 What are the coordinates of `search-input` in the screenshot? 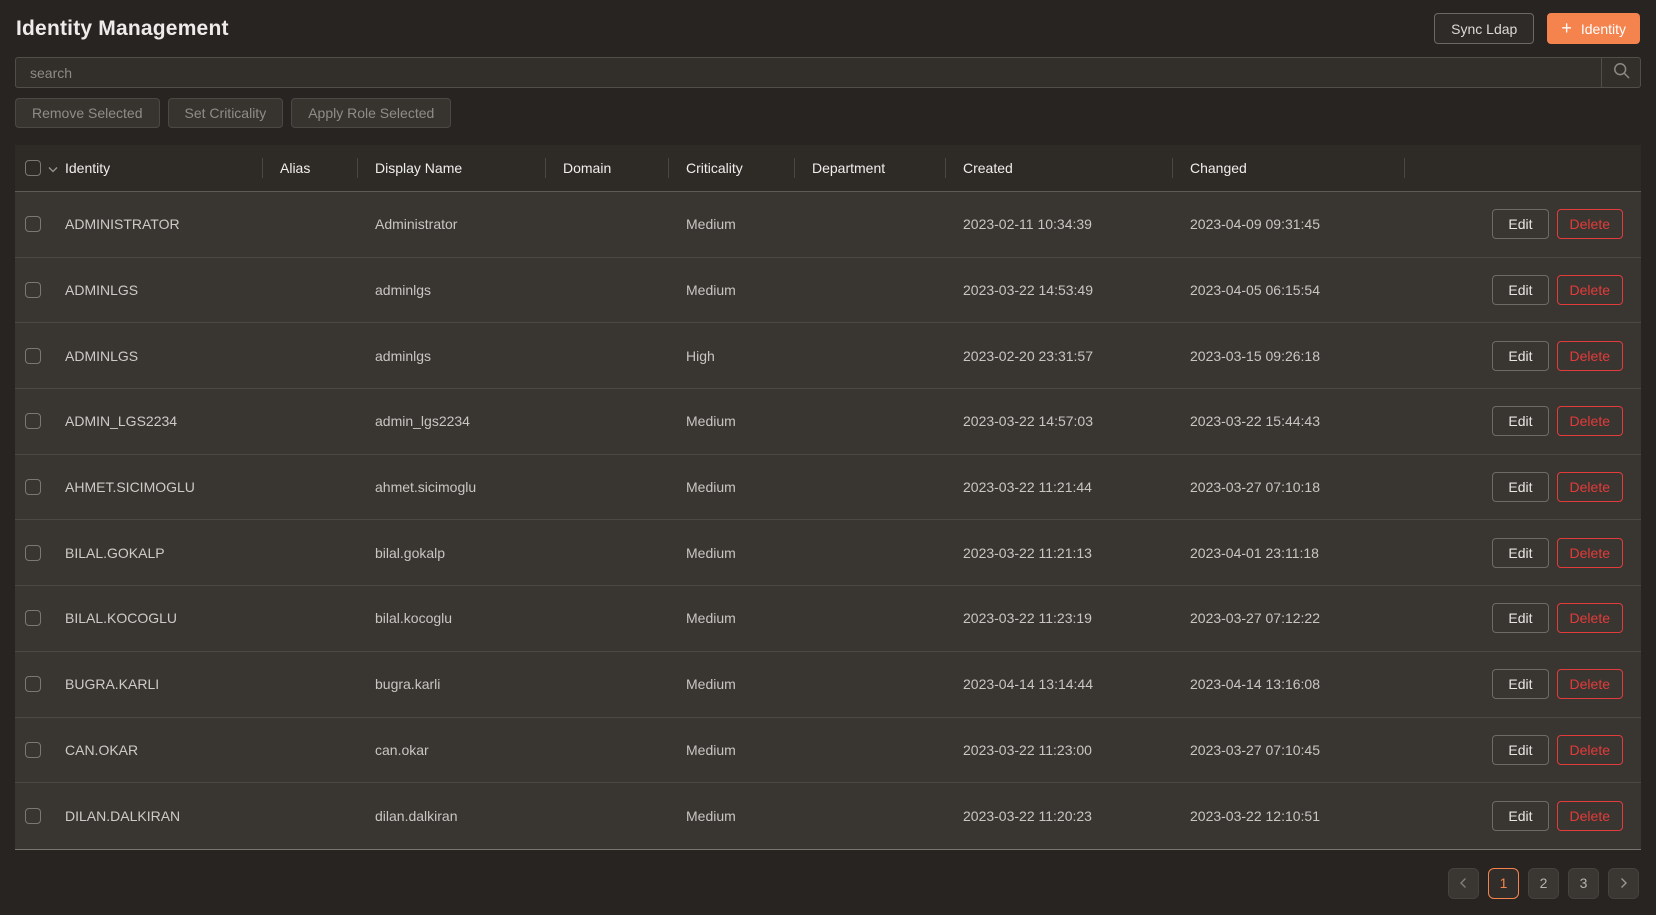 It's located at (828, 72).